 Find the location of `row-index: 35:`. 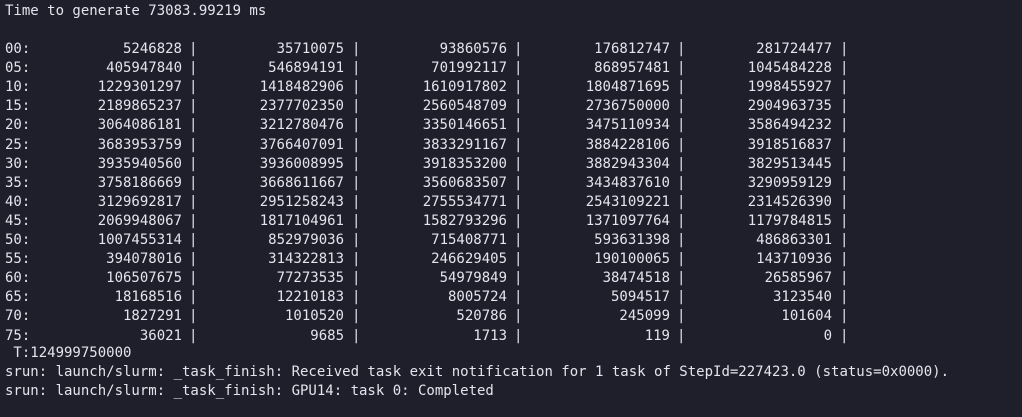

row-index: 35: is located at coordinates (18, 182).